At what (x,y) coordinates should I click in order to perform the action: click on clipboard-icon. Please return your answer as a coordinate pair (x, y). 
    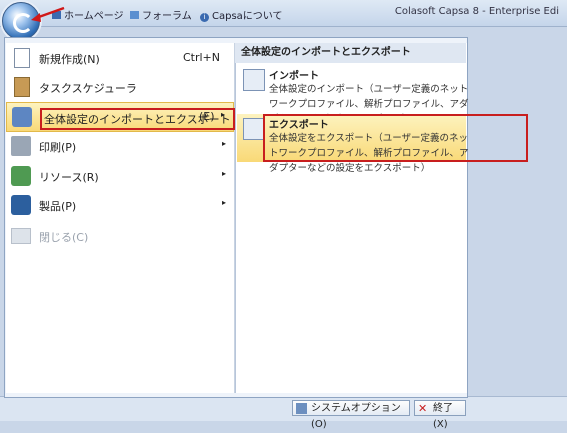
    Looking at the image, I should click on (22, 87).